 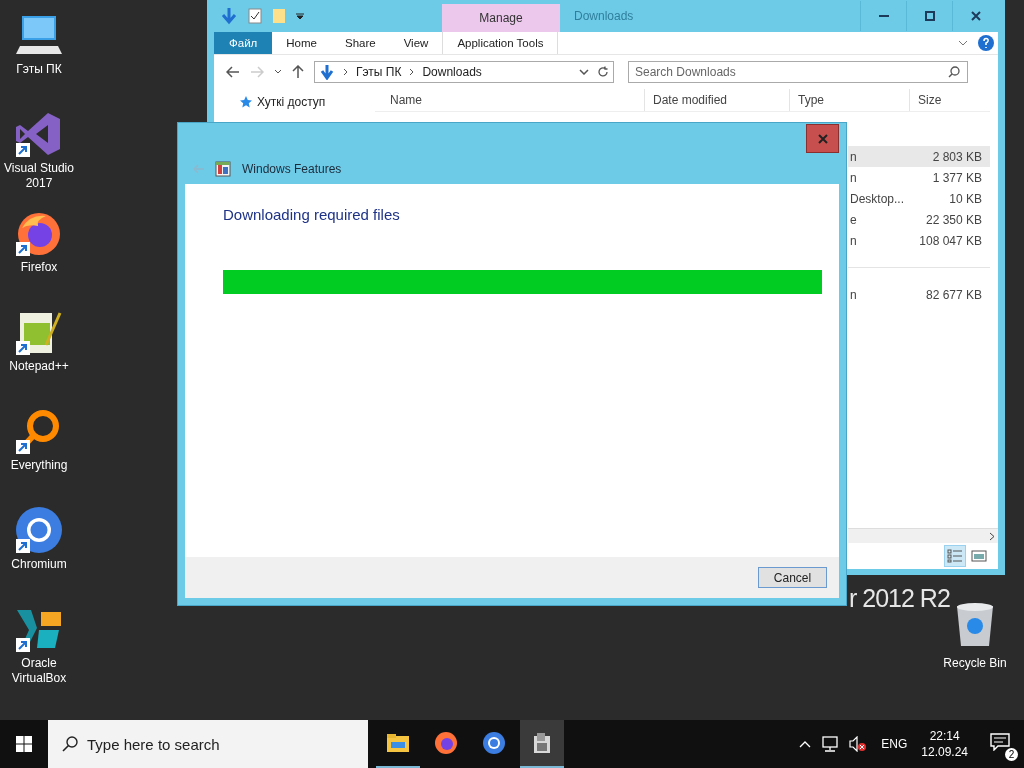 What do you see at coordinates (954, 294) in the screenshot?
I see `file-size-text: 82 677 KB` at bounding box center [954, 294].